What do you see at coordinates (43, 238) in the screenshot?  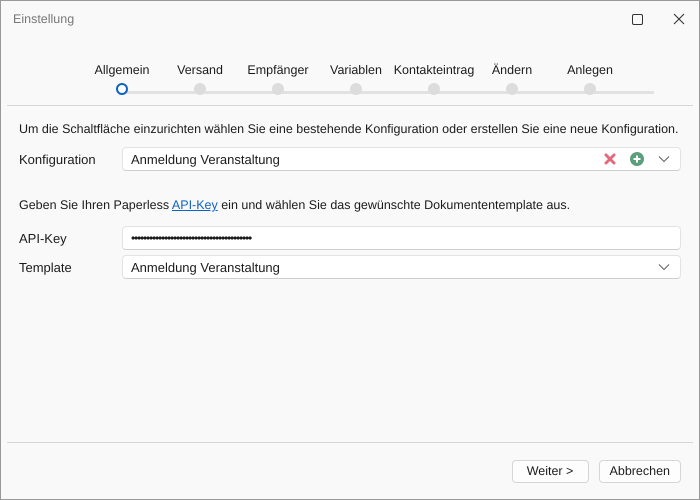 I see `field-label: API-Key` at bounding box center [43, 238].